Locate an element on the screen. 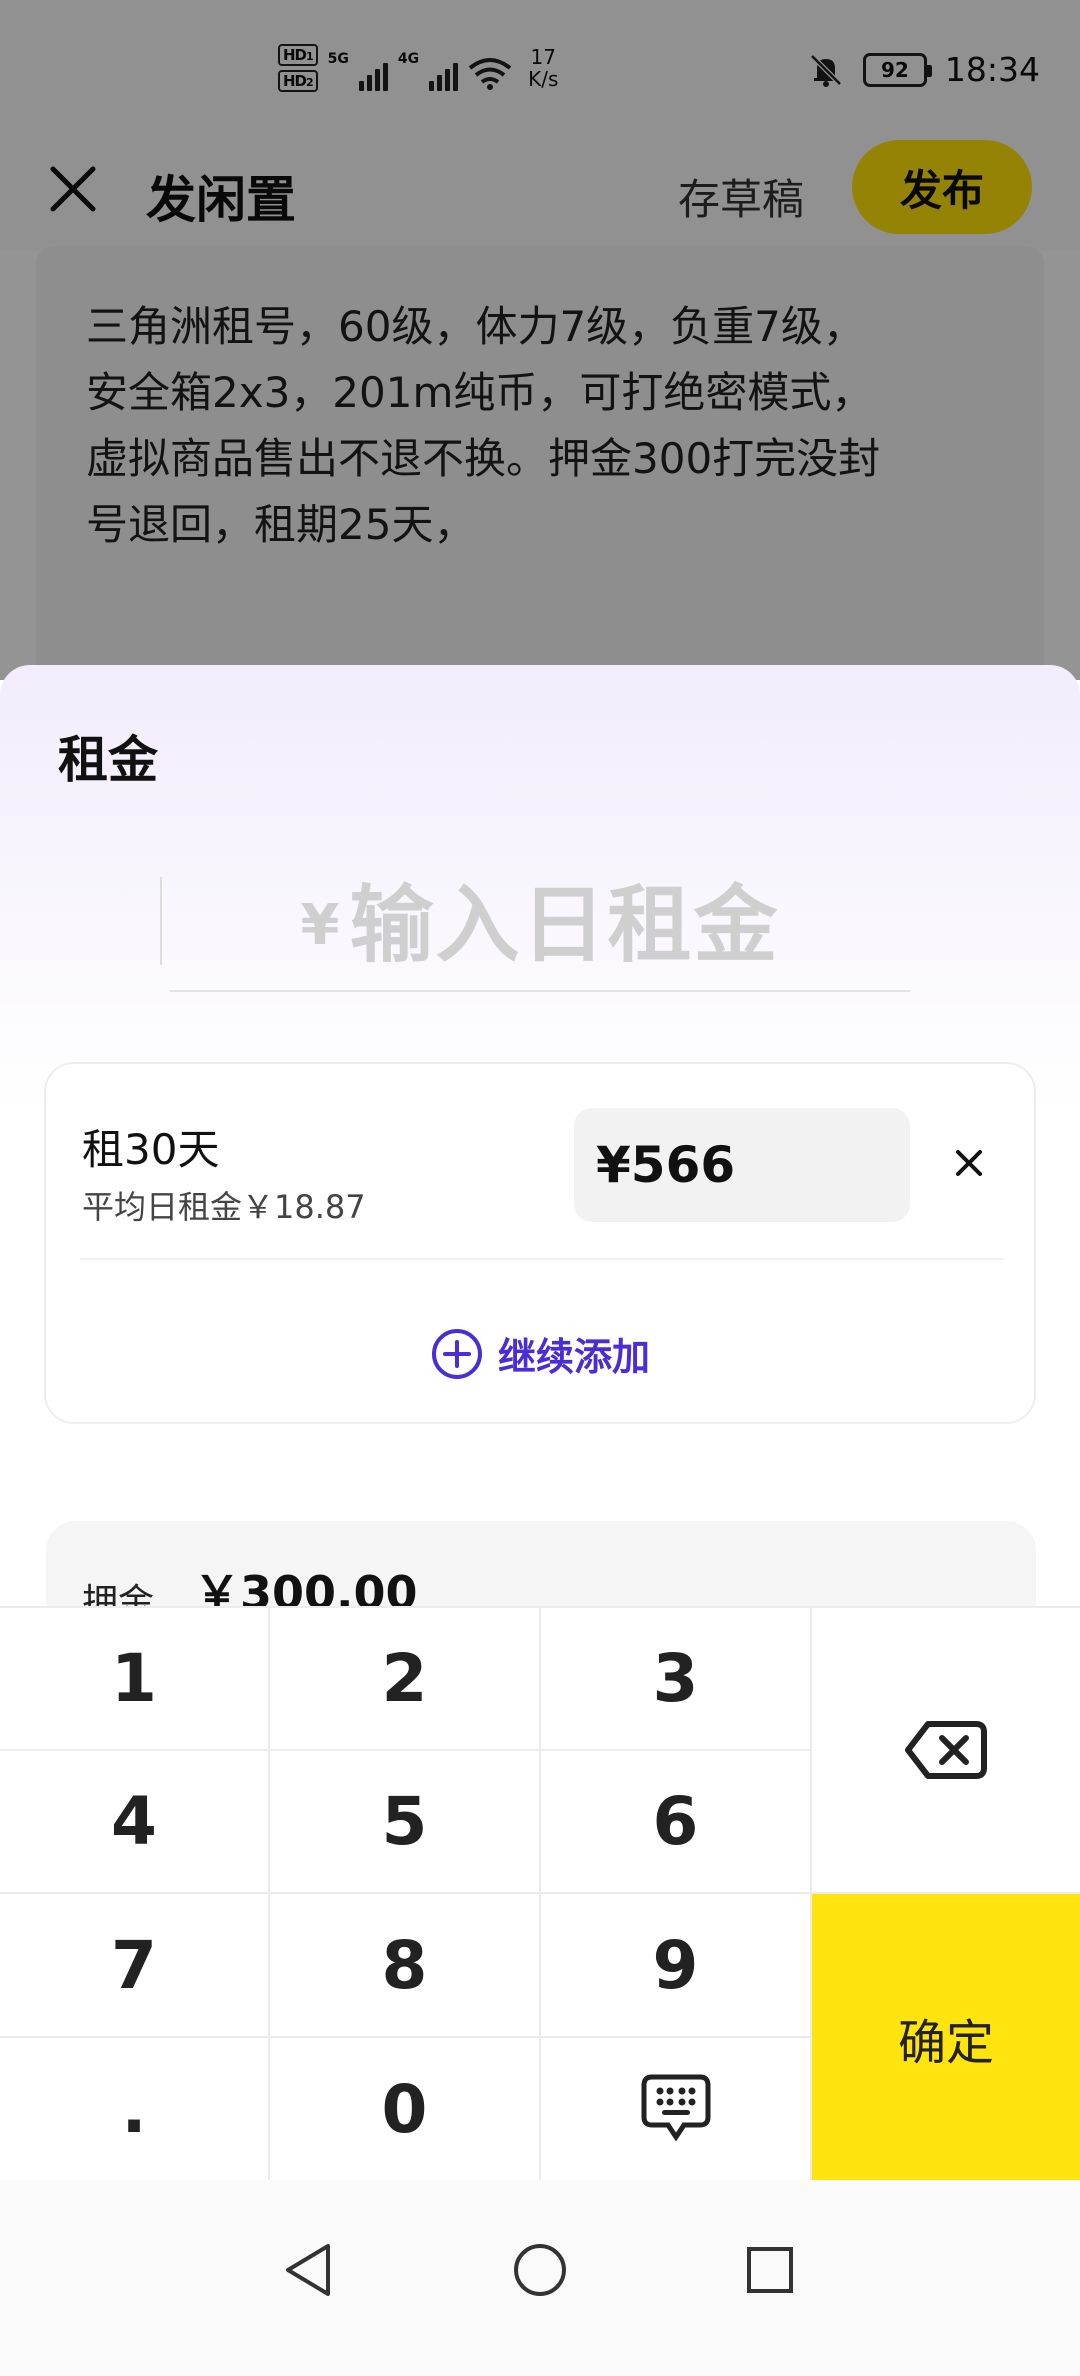  input-caret is located at coordinates (161, 921).